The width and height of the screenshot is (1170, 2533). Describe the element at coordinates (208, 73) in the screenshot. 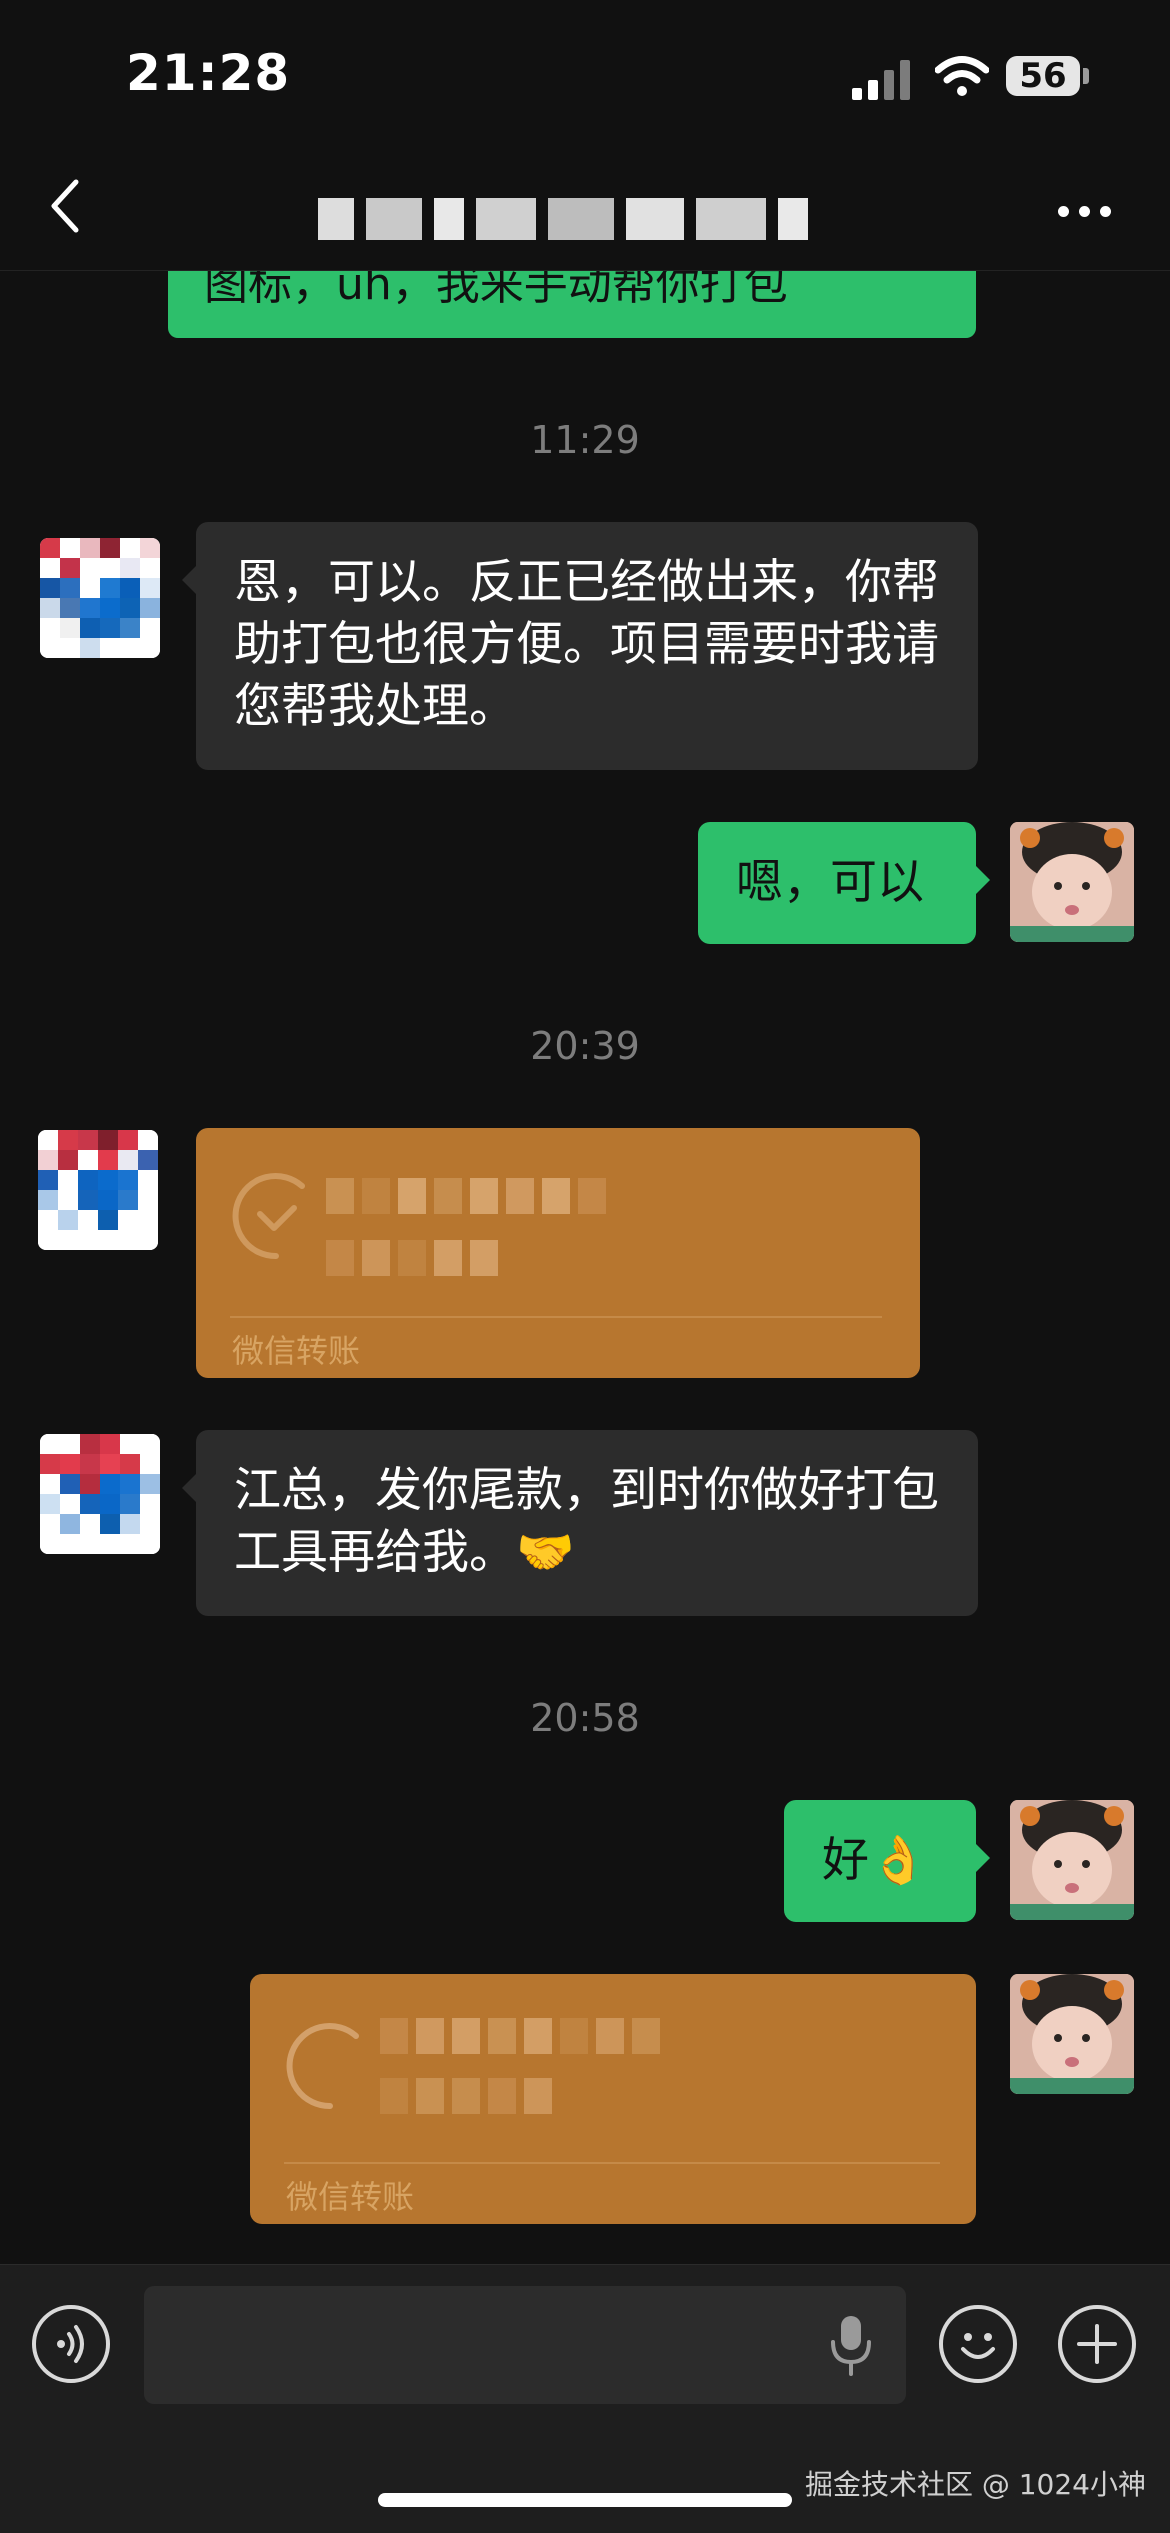

I see `status-time: 21:28` at that location.